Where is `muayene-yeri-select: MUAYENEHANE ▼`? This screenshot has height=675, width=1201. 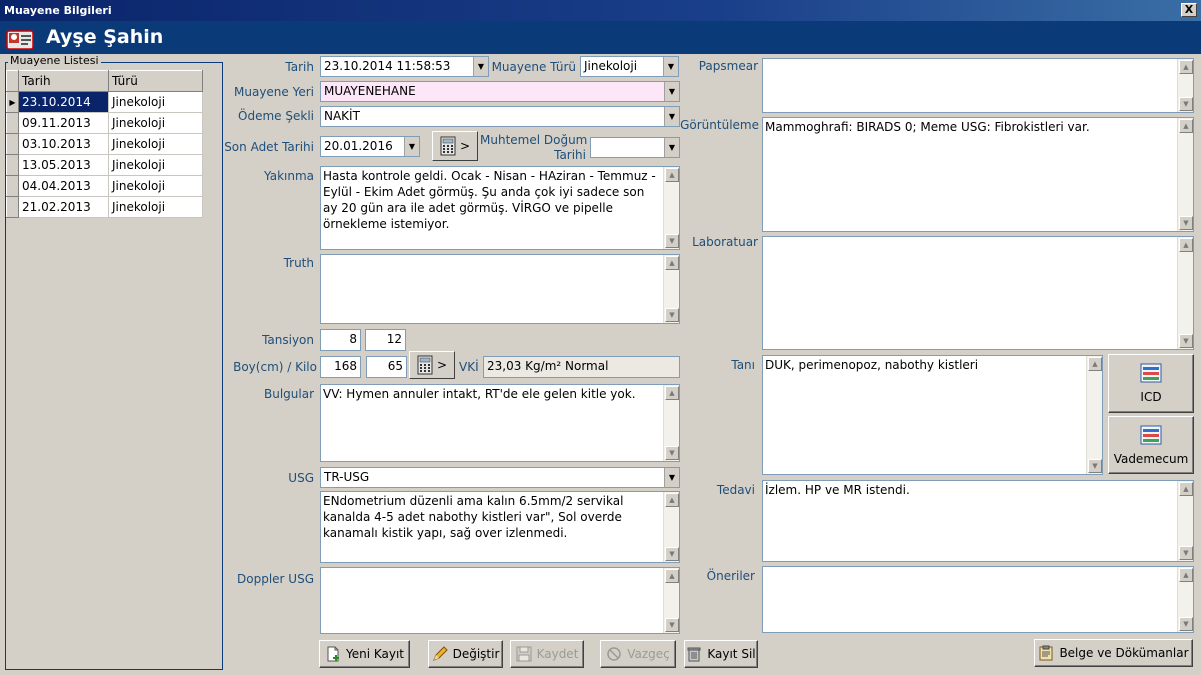
muayene-yeri-select: MUAYENEHANE ▼ is located at coordinates (500, 91).